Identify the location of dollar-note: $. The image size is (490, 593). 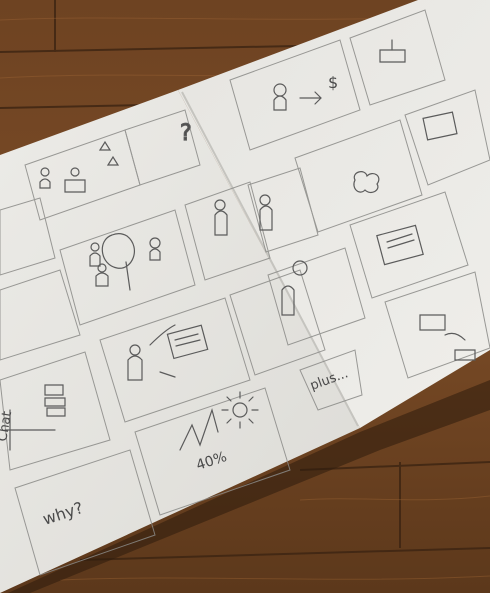
(333, 82).